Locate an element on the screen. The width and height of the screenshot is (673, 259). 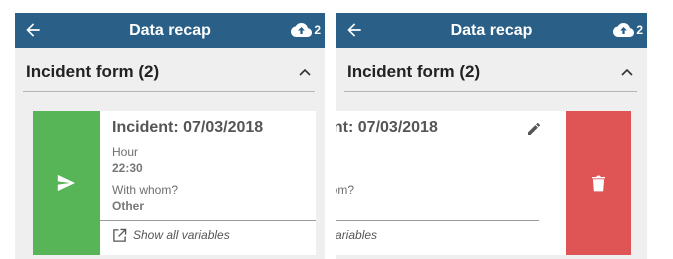
open-in-new-icon is located at coordinates (120, 235).